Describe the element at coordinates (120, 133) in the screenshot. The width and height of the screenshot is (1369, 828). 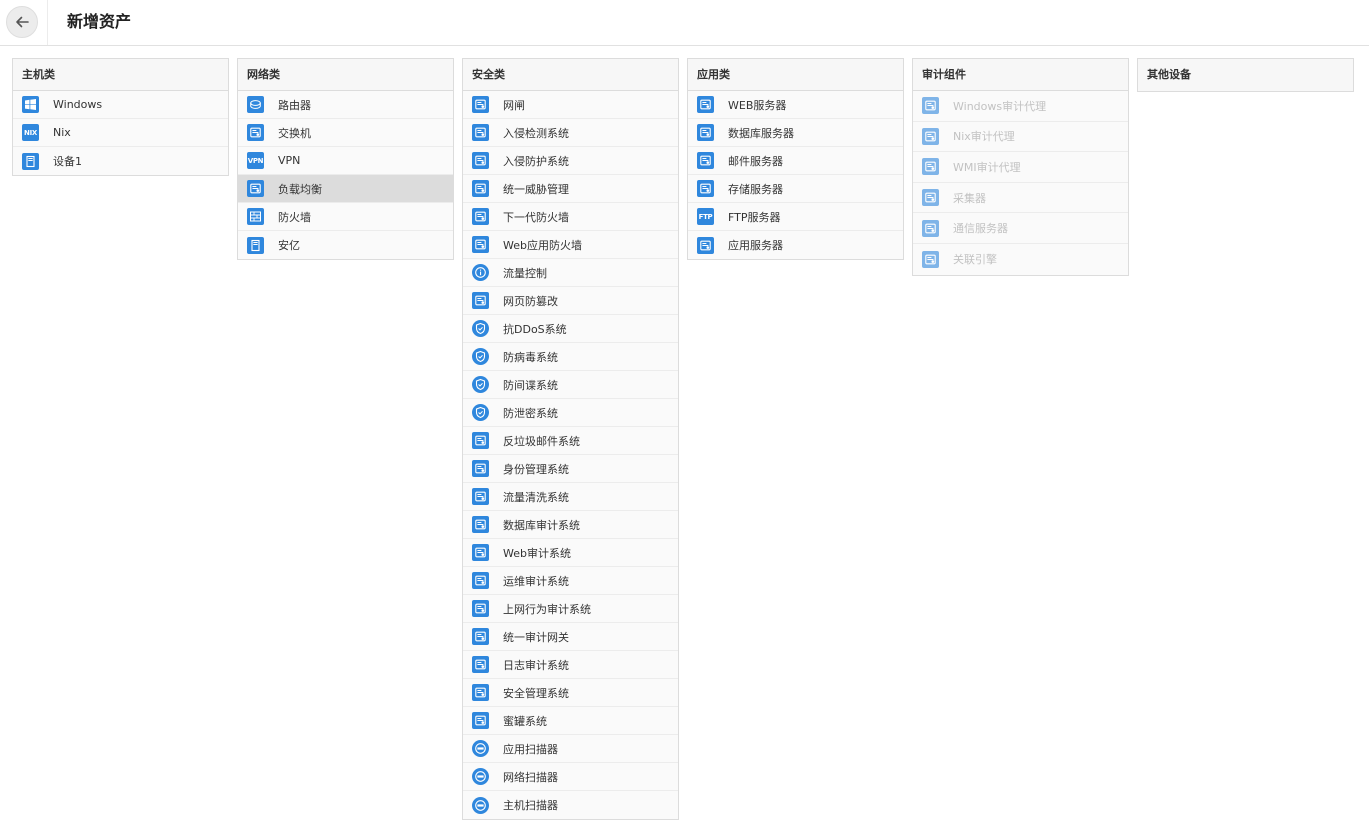
I see `asset-item-host-1: NIX Nix` at that location.